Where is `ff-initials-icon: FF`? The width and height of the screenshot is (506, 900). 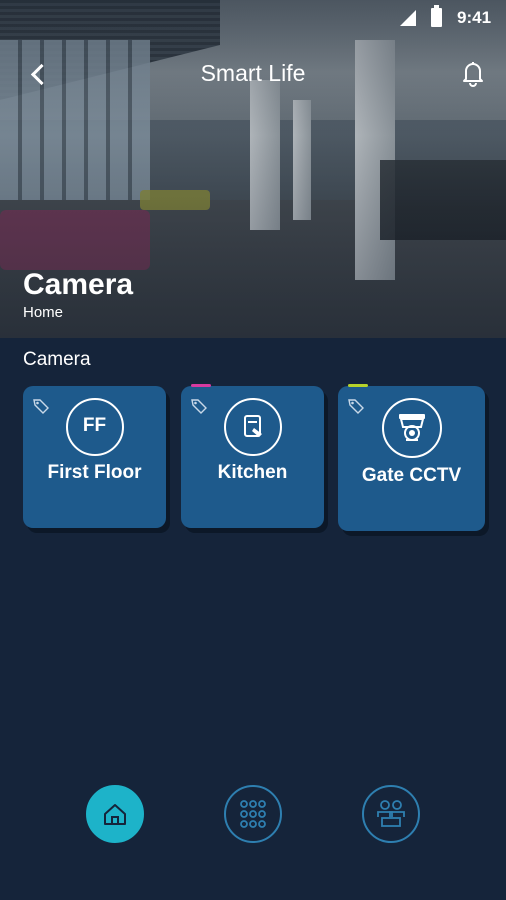 ff-initials-icon: FF is located at coordinates (94, 427).